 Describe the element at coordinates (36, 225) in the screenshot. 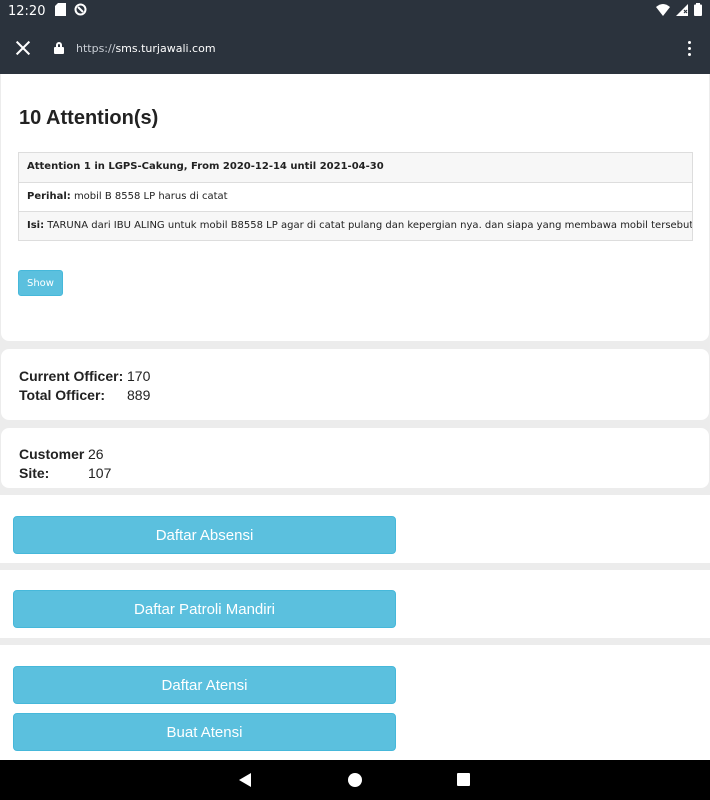

I see `isi-label: Isi:` at that location.